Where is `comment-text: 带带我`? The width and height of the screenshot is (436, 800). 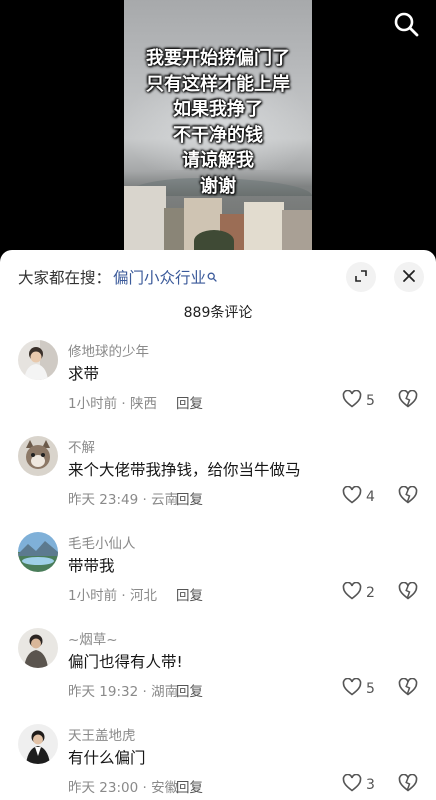
comment-text: 带带我 is located at coordinates (91, 566).